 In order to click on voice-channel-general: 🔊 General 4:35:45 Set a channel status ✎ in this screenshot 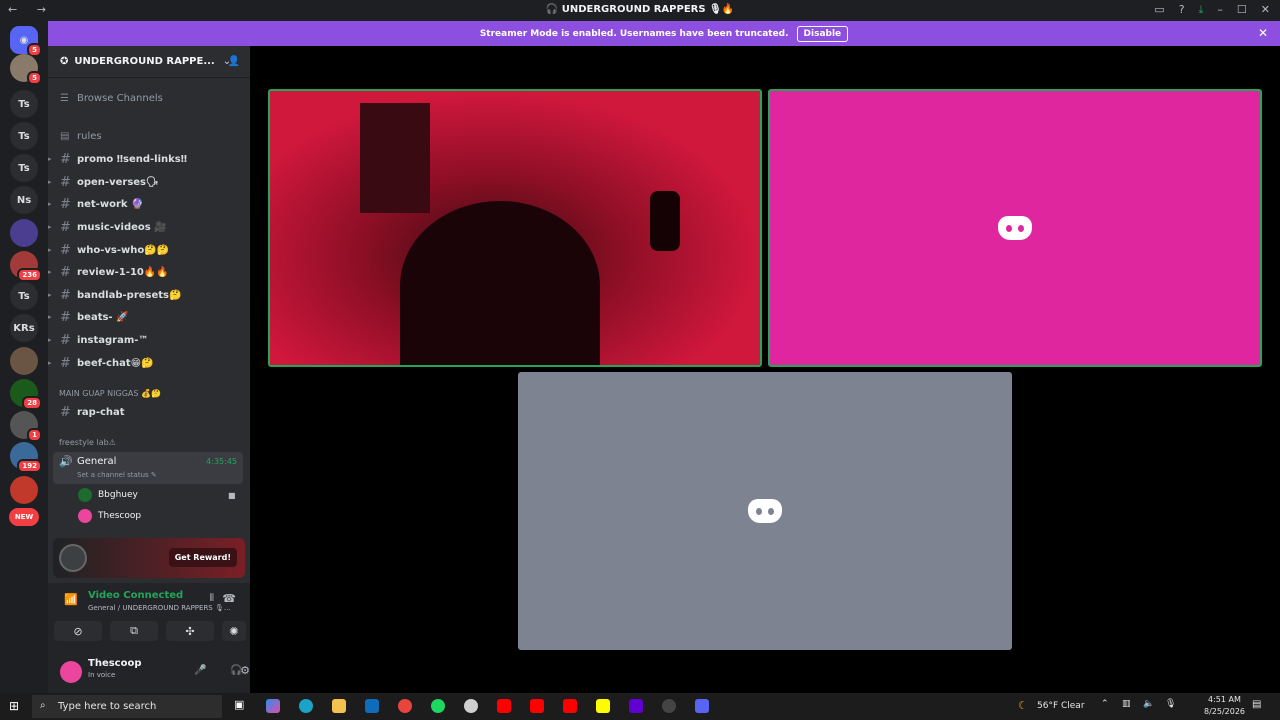, I will do `click(148, 468)`.